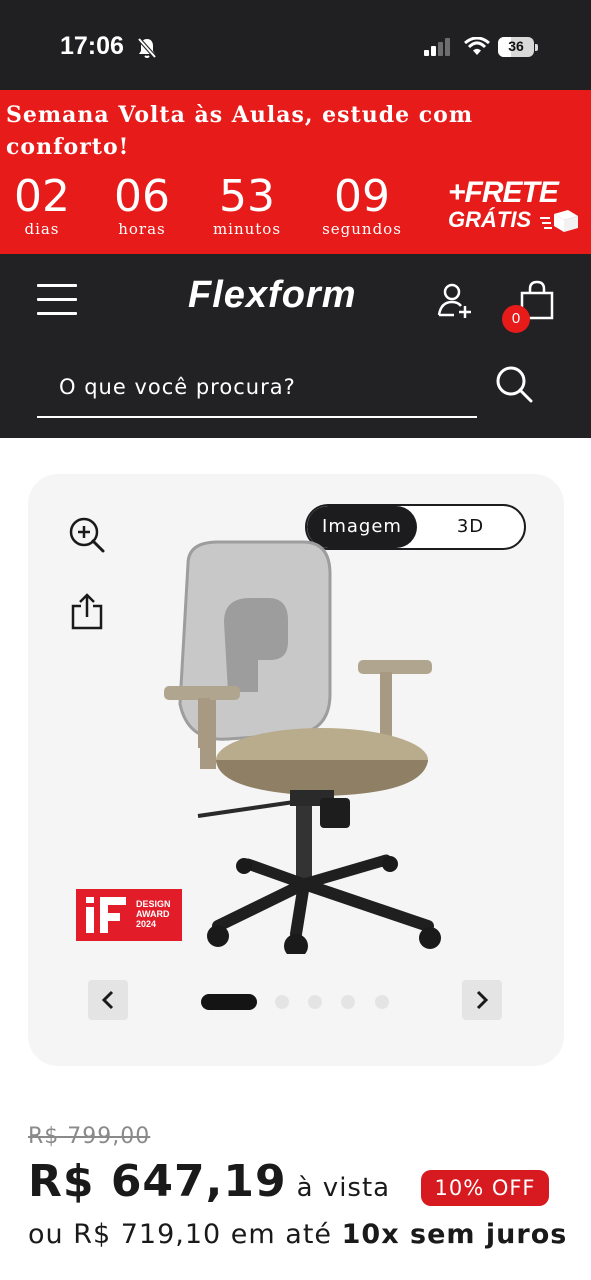 This screenshot has height=1280, width=591. Describe the element at coordinates (142, 205) in the screenshot. I see `countdown-hours: 06 horas` at that location.